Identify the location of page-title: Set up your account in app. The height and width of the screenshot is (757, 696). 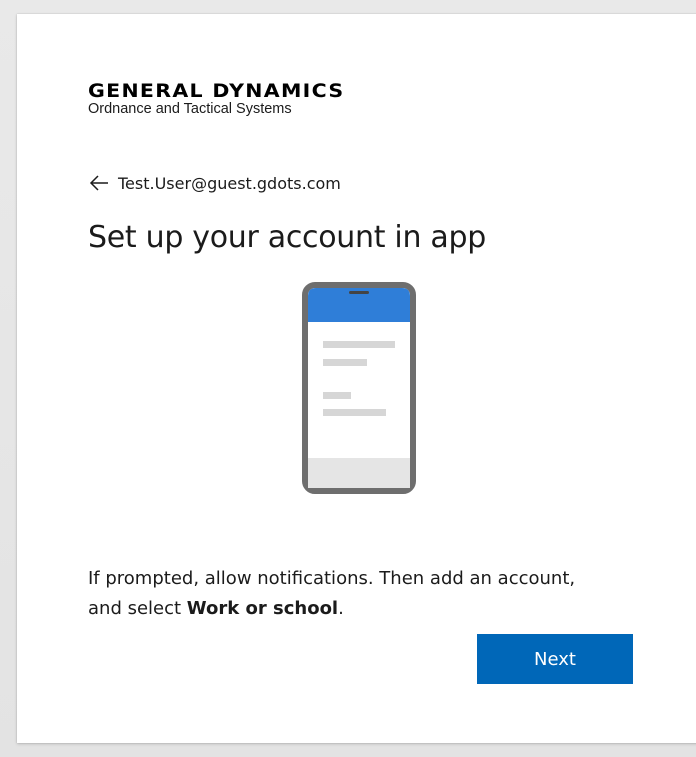
(287, 237).